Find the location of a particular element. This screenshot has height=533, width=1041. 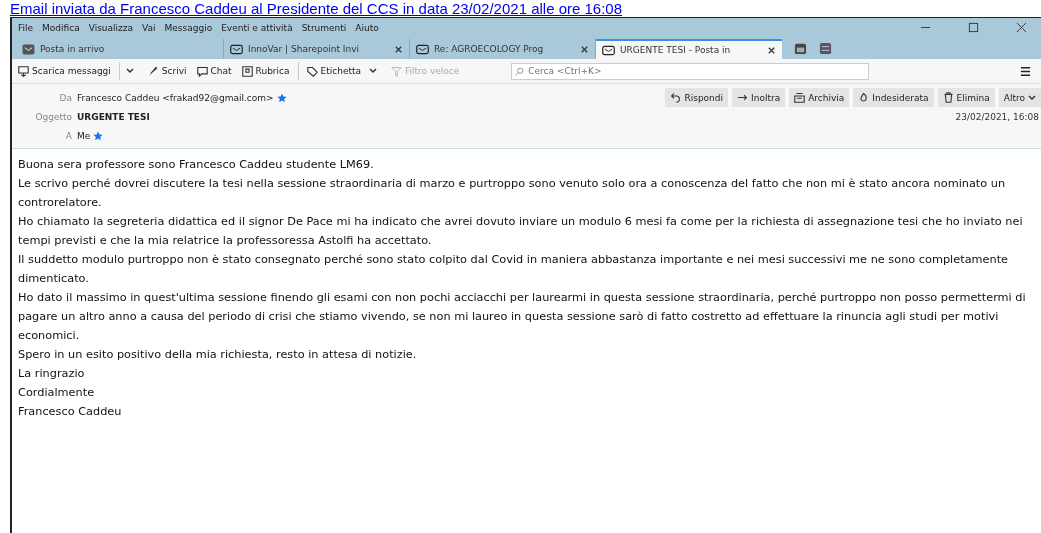

filter-icon is located at coordinates (396, 71).